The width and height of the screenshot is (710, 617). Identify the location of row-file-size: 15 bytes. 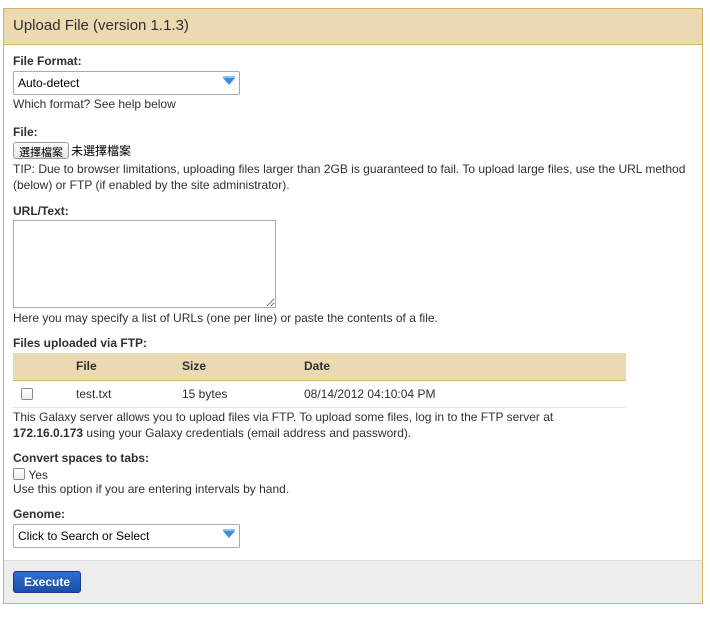
(243, 394).